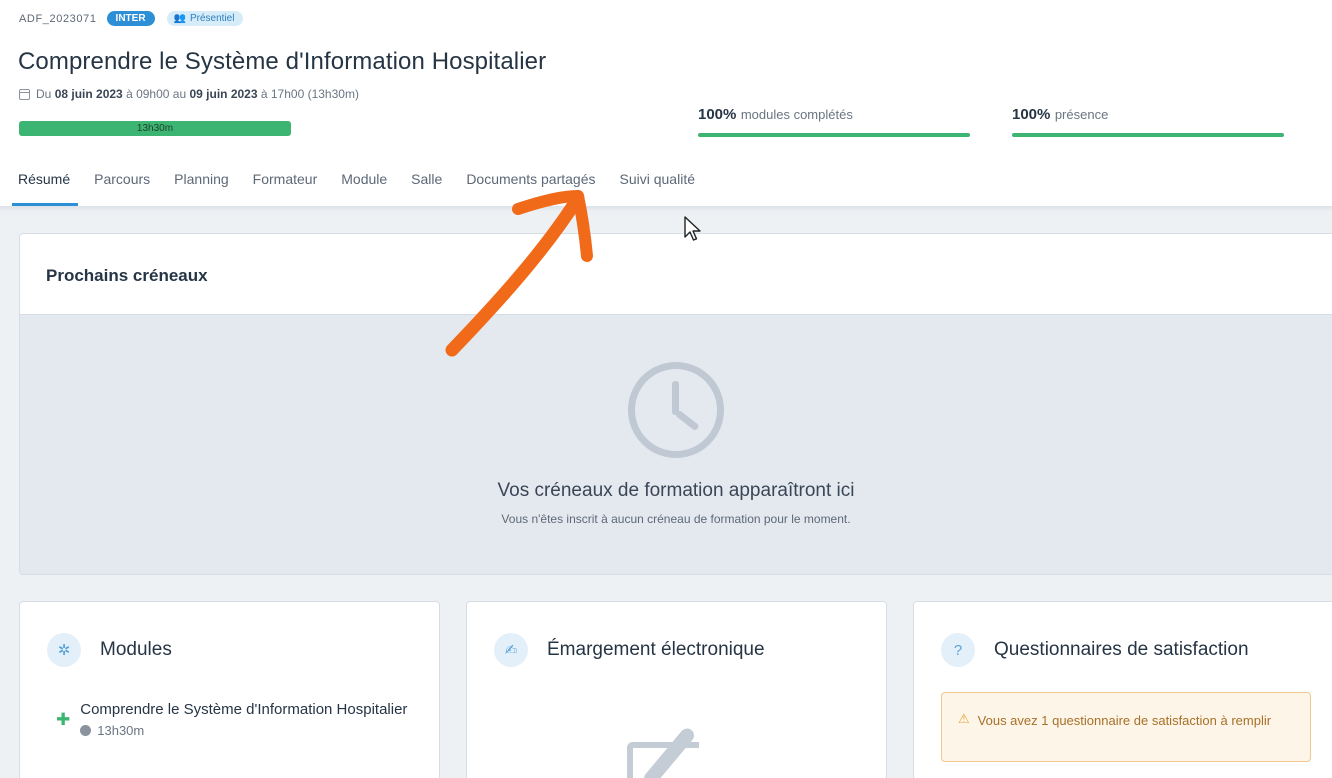 This screenshot has width=1332, height=778. I want to click on presence-stat: 100% présence, so click(1148, 121).